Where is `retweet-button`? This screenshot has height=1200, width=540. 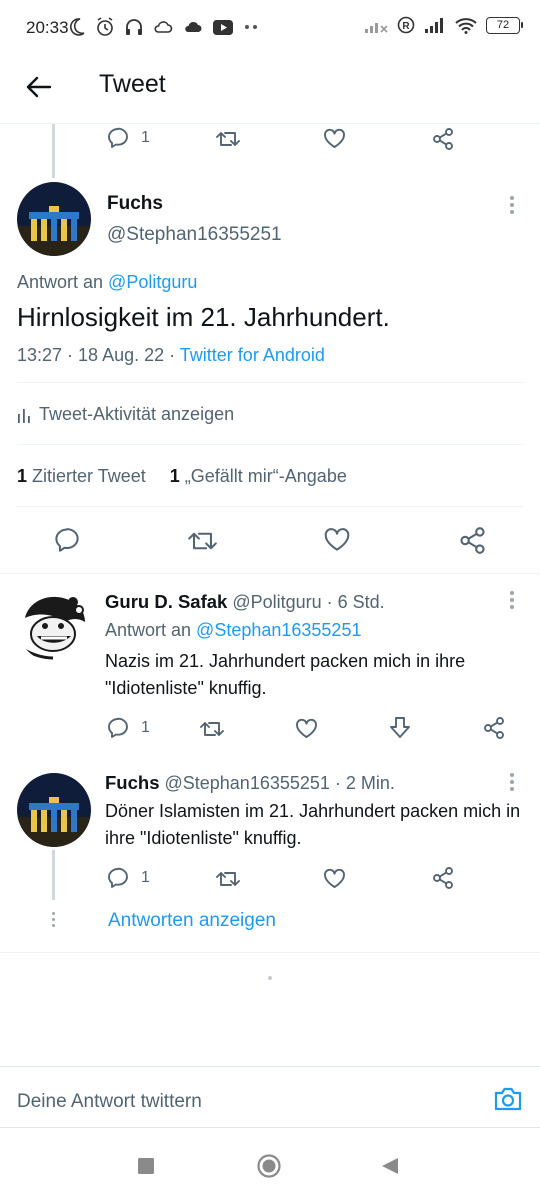
retweet-button is located at coordinates (202, 541).